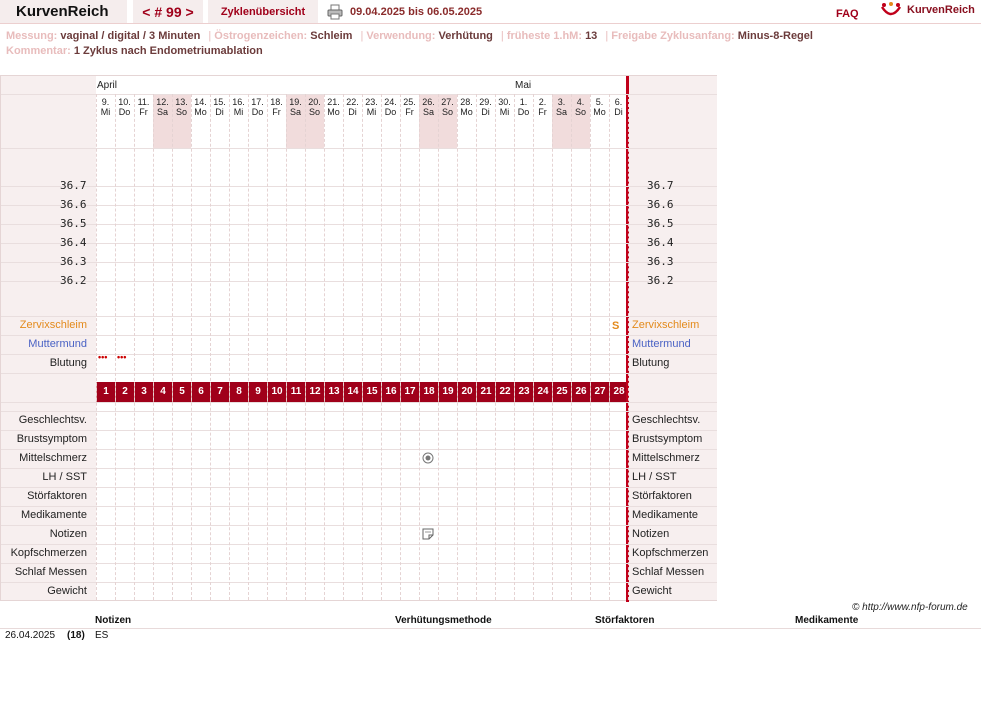 This screenshot has height=720, width=981. What do you see at coordinates (941, 10) in the screenshot?
I see `logo-text: KurvenReich` at bounding box center [941, 10].